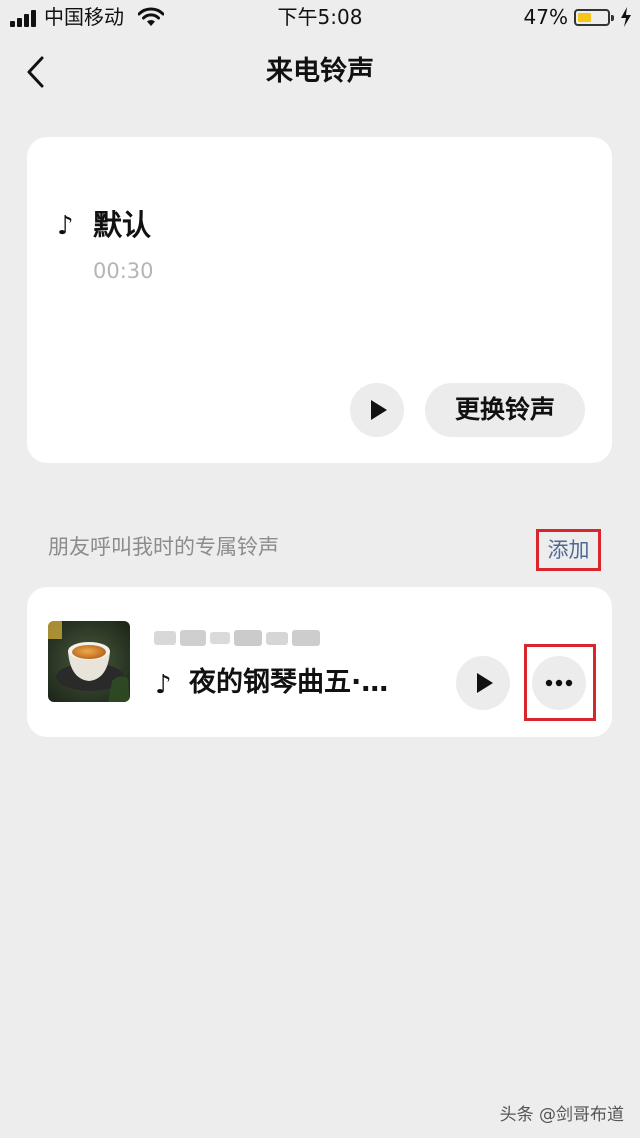  I want to click on watermark: 头条 @剑哥布道, so click(561, 1115).